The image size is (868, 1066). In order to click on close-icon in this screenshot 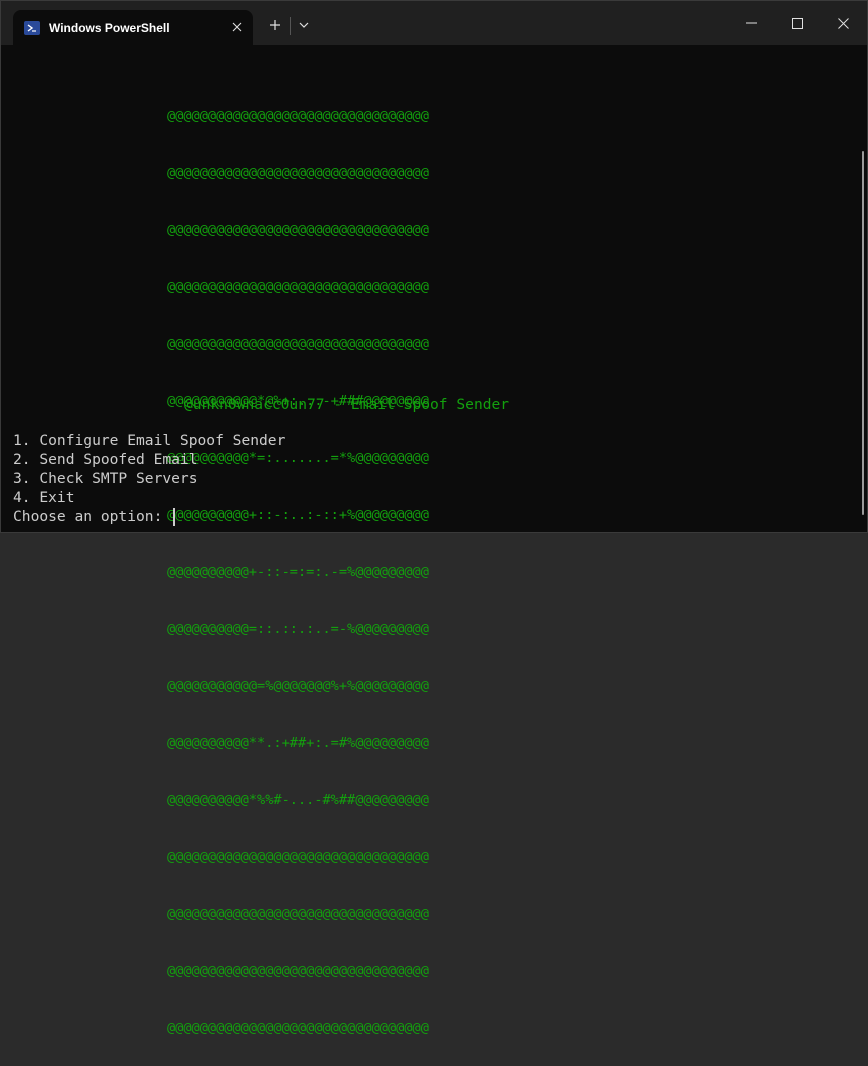, I will do `click(843, 23)`.